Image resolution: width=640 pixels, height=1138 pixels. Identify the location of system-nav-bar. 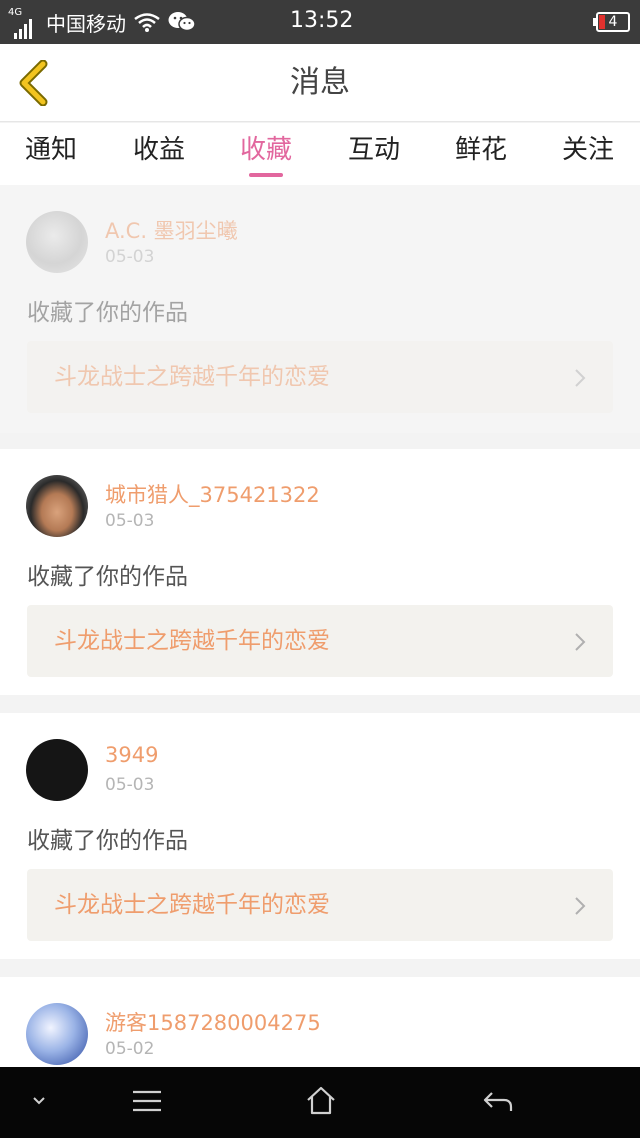
(320, 1102).